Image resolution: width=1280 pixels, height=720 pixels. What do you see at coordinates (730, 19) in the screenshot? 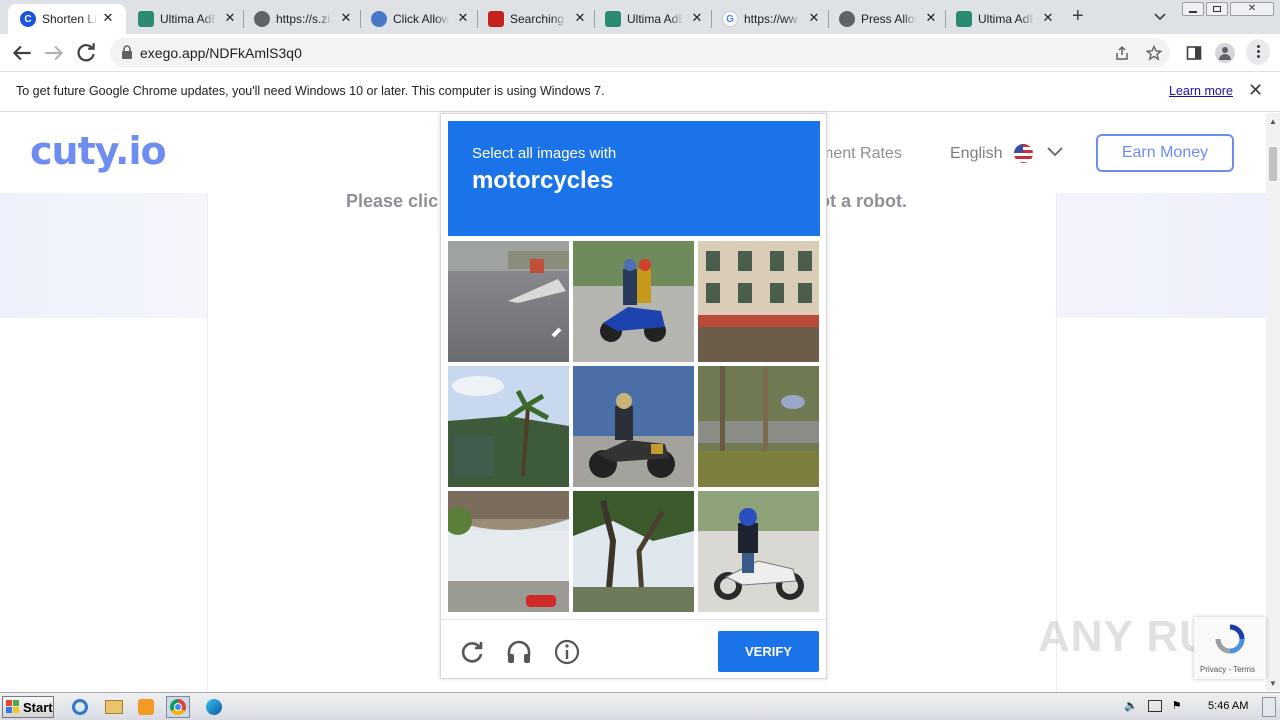
I see `google-icon: G` at bounding box center [730, 19].